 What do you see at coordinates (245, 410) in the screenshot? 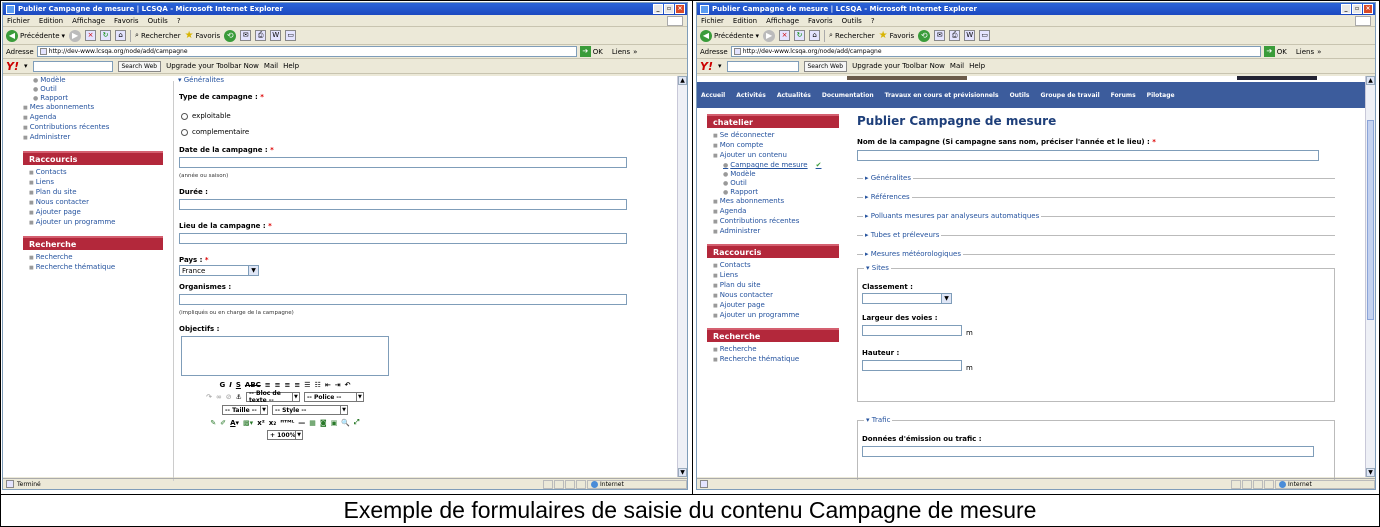
I see `taille-select: -- Taille -- ▼` at bounding box center [245, 410].